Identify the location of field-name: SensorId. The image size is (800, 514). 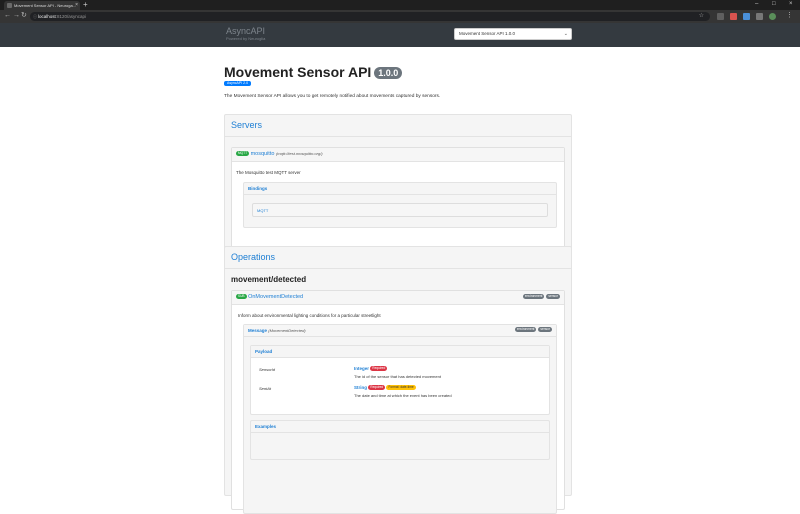
(267, 369).